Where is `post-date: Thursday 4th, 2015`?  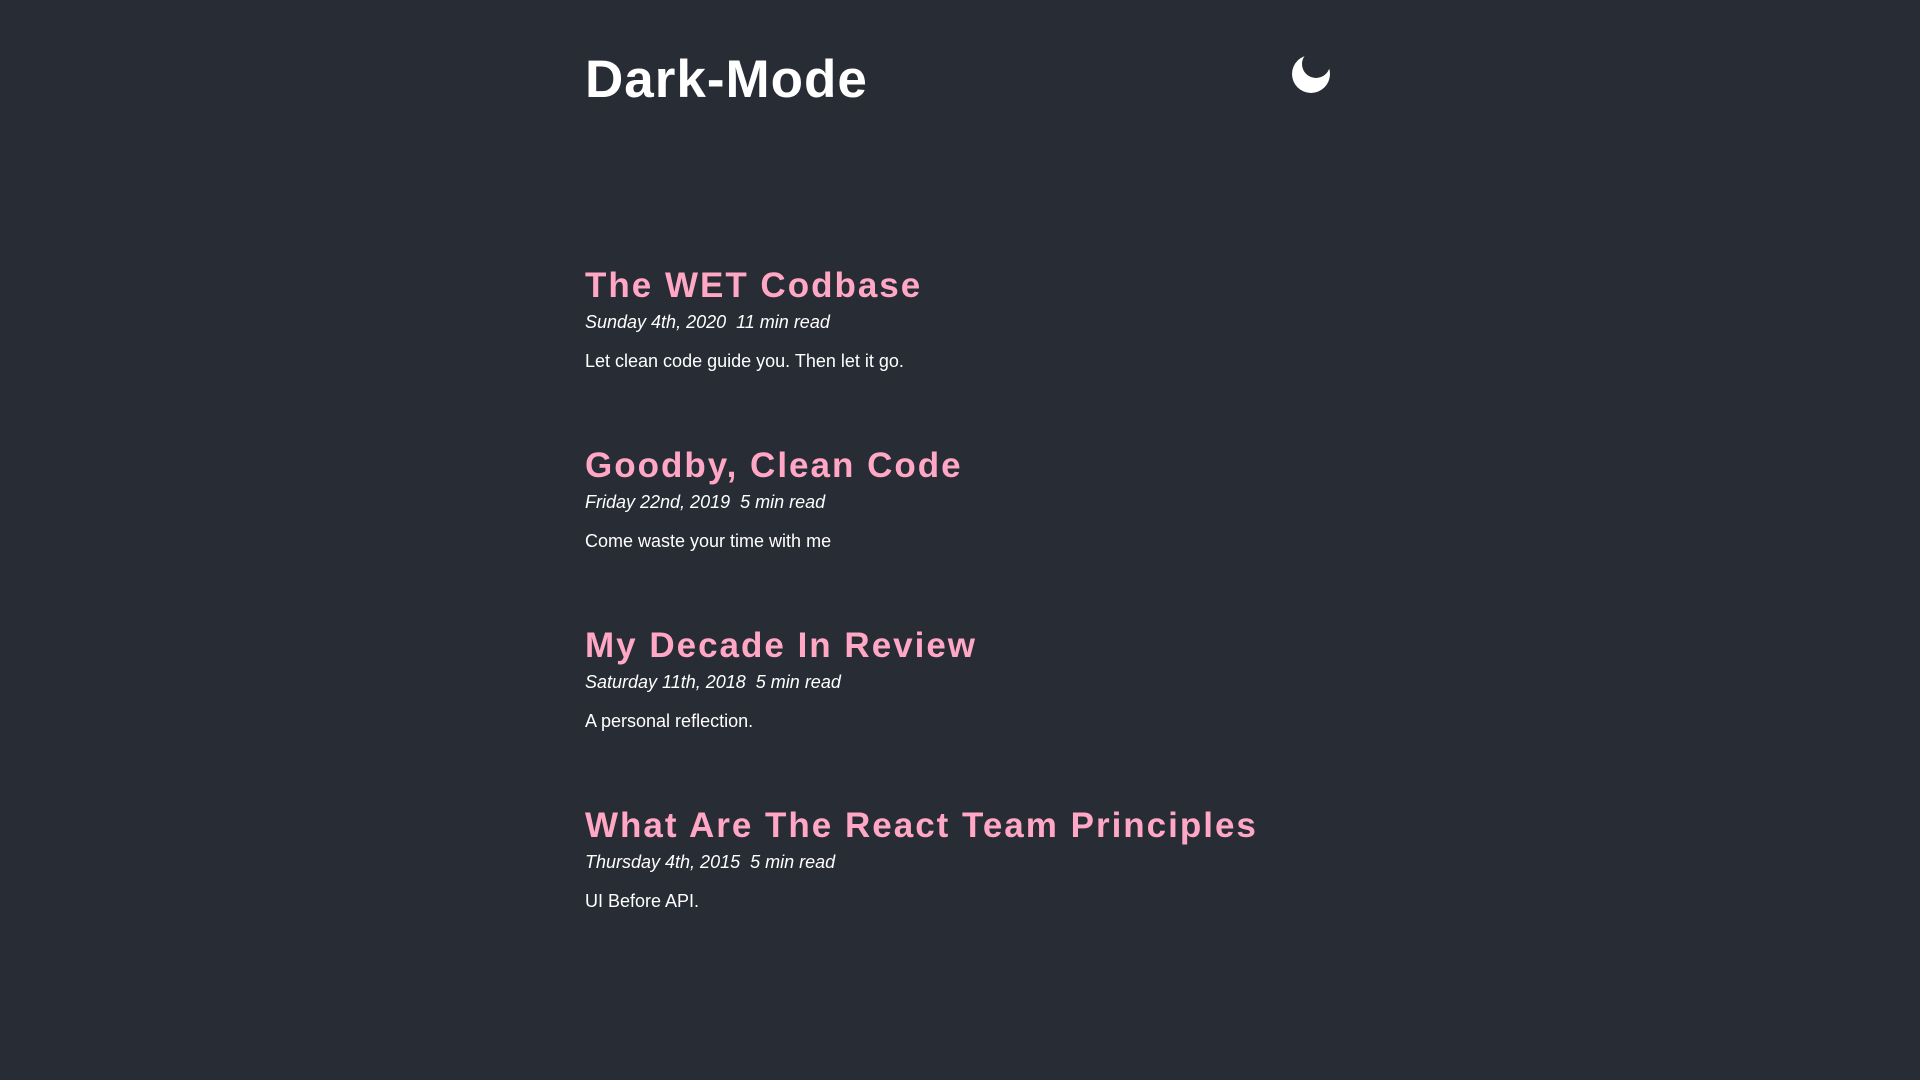
post-date: Thursday 4th, 2015 is located at coordinates (663, 862).